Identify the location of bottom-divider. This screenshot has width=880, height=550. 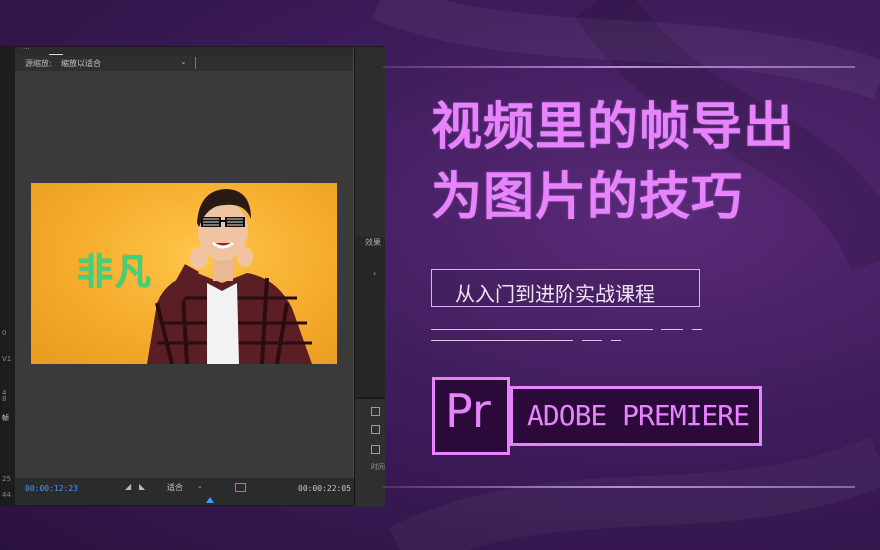
(619, 487).